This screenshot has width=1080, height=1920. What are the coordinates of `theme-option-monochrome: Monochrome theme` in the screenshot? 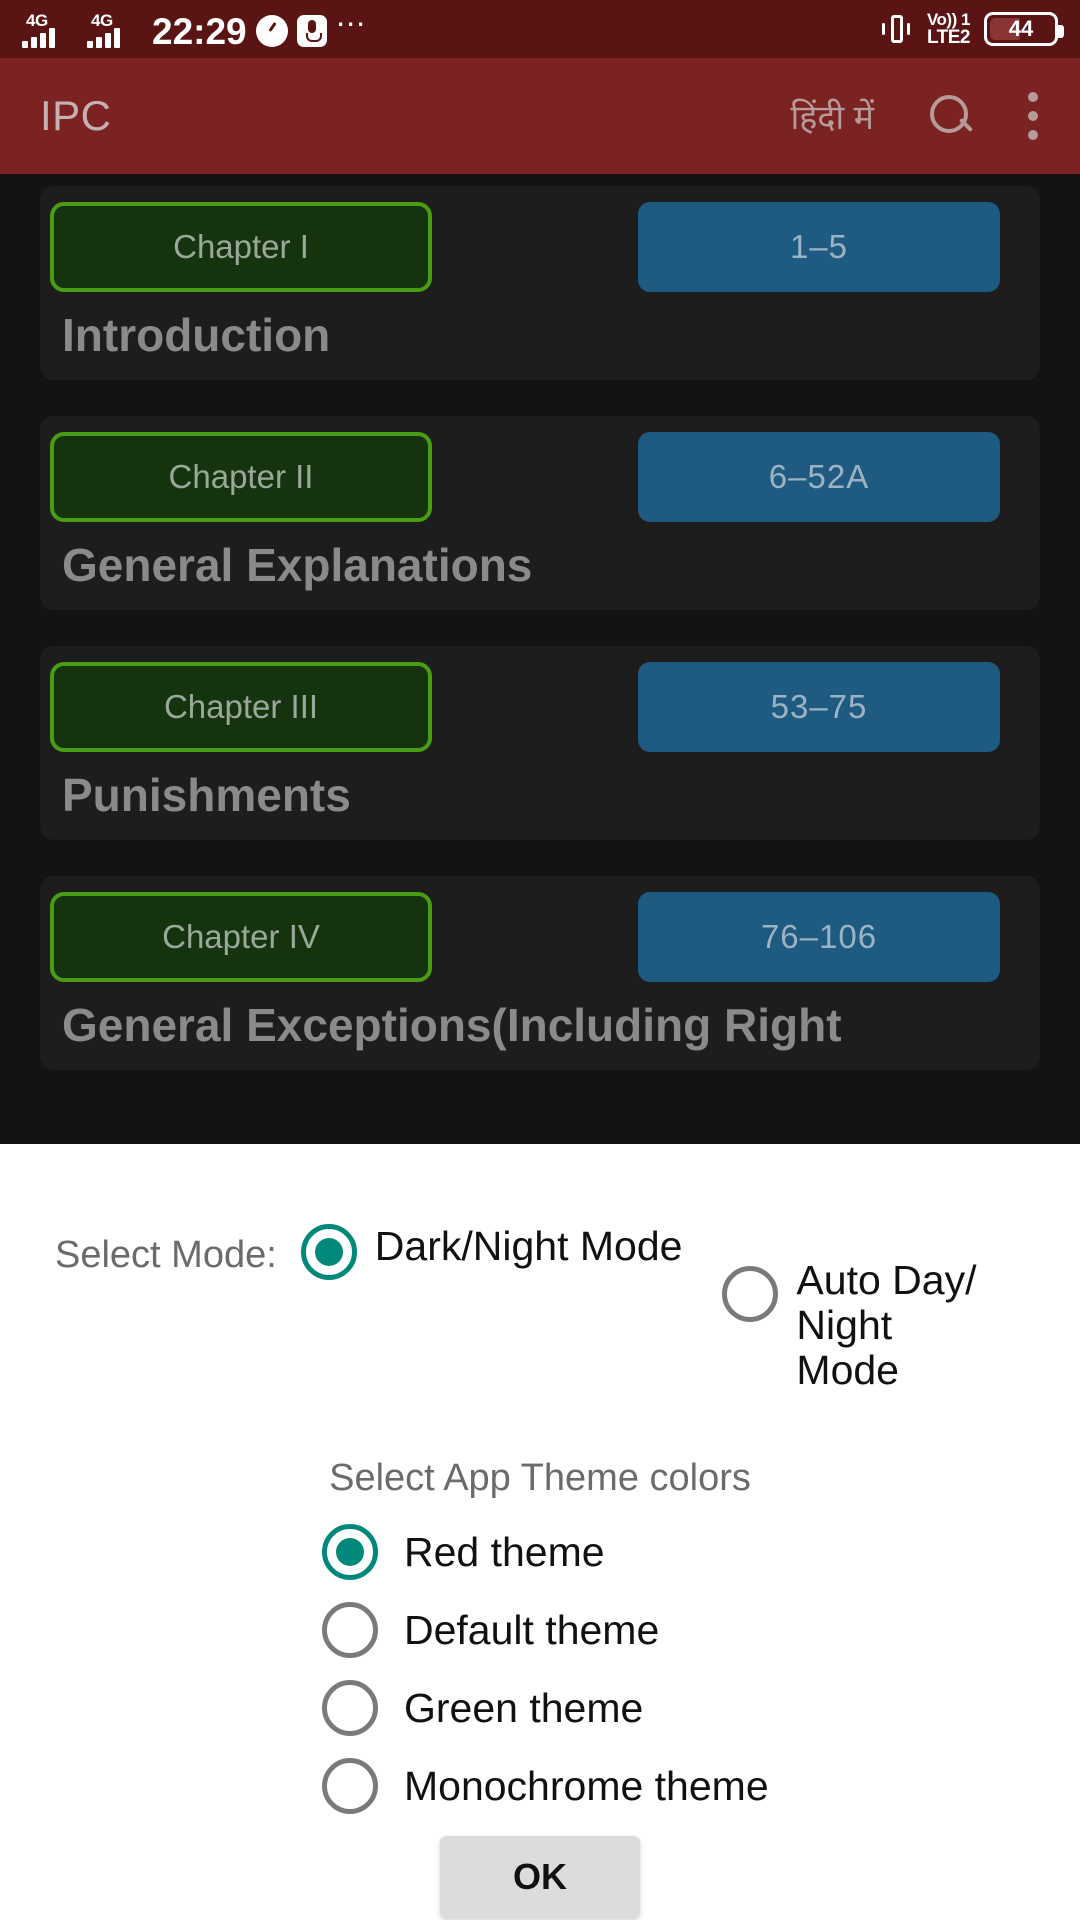 It's located at (701, 1786).